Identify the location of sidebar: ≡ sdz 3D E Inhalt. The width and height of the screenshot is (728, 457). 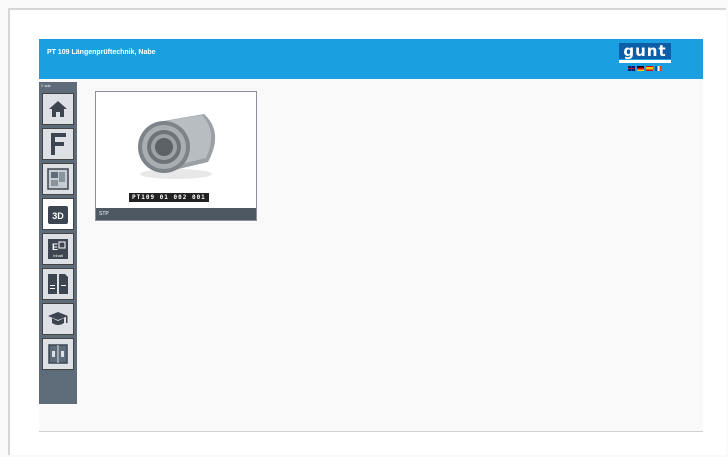
(58, 243).